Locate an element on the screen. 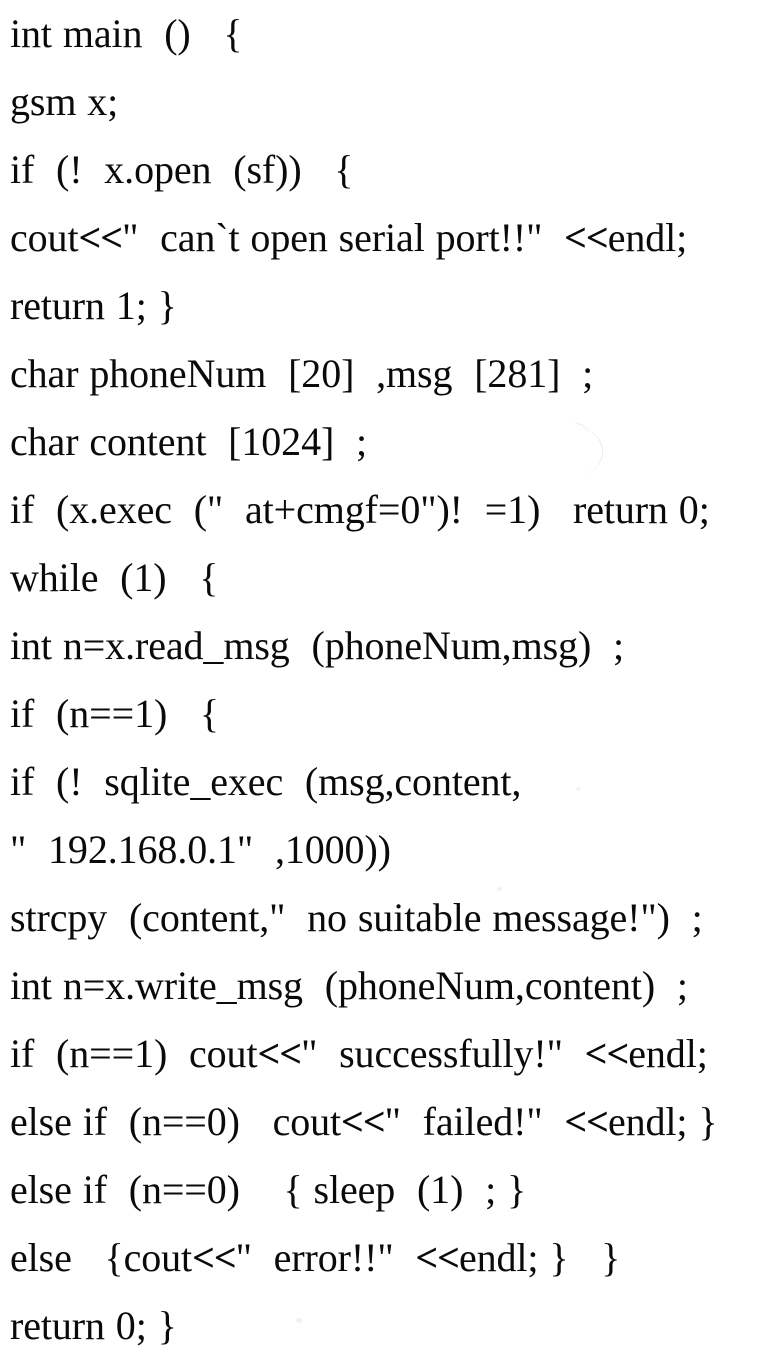  code-line: char content [1024] ; is located at coordinates (189, 441).